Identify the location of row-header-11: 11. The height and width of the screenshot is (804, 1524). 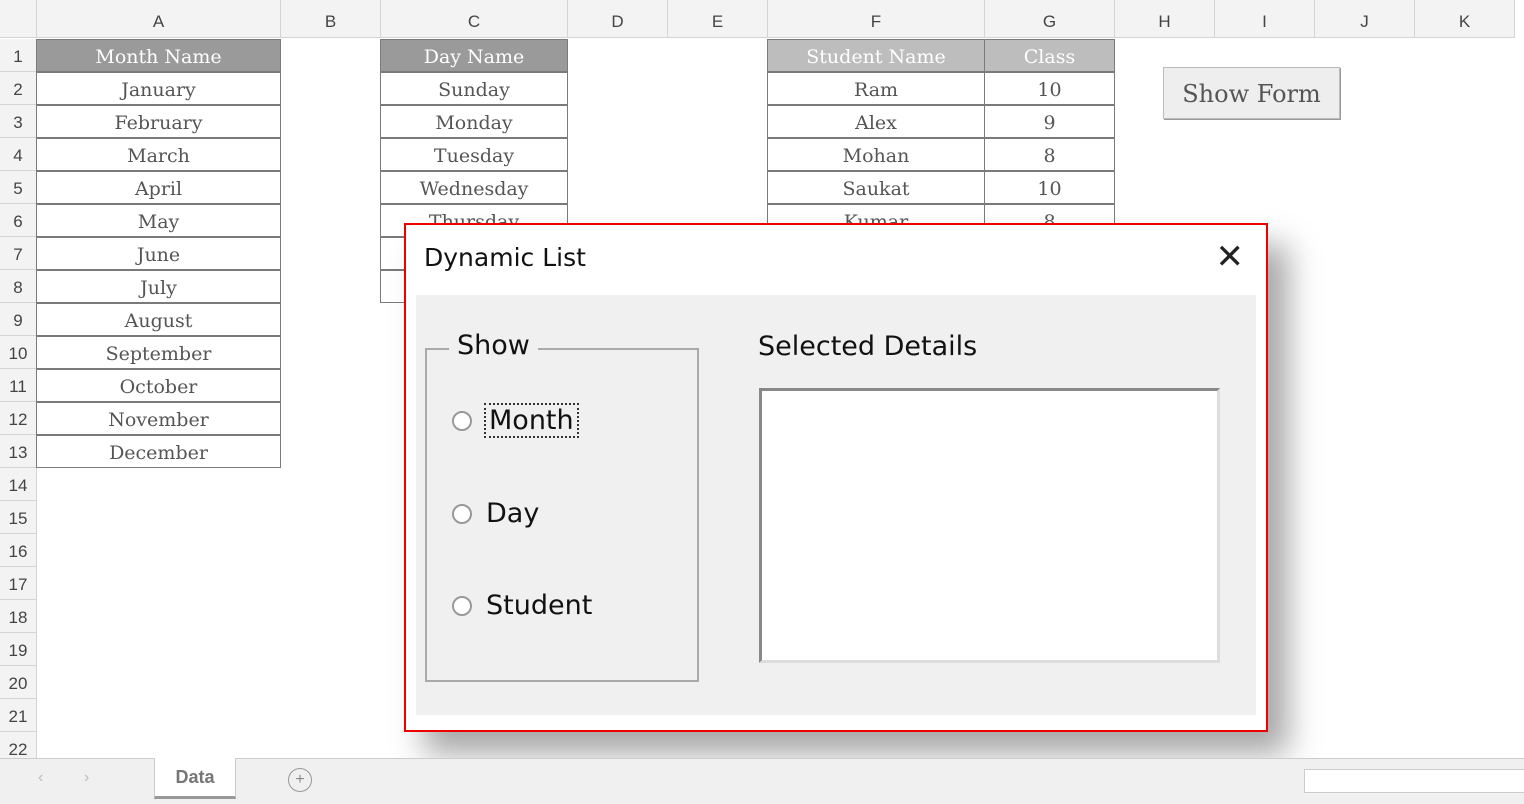
(18, 385).